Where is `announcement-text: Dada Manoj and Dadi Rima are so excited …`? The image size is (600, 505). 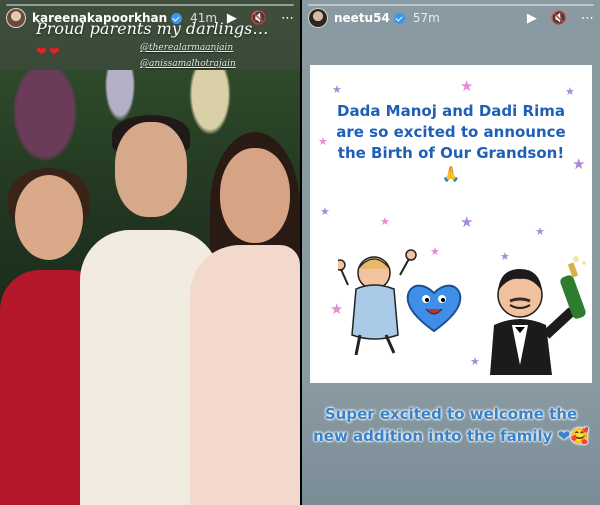
announcement-text: Dada Manoj and Dadi Rima are so excited … is located at coordinates (451, 142).